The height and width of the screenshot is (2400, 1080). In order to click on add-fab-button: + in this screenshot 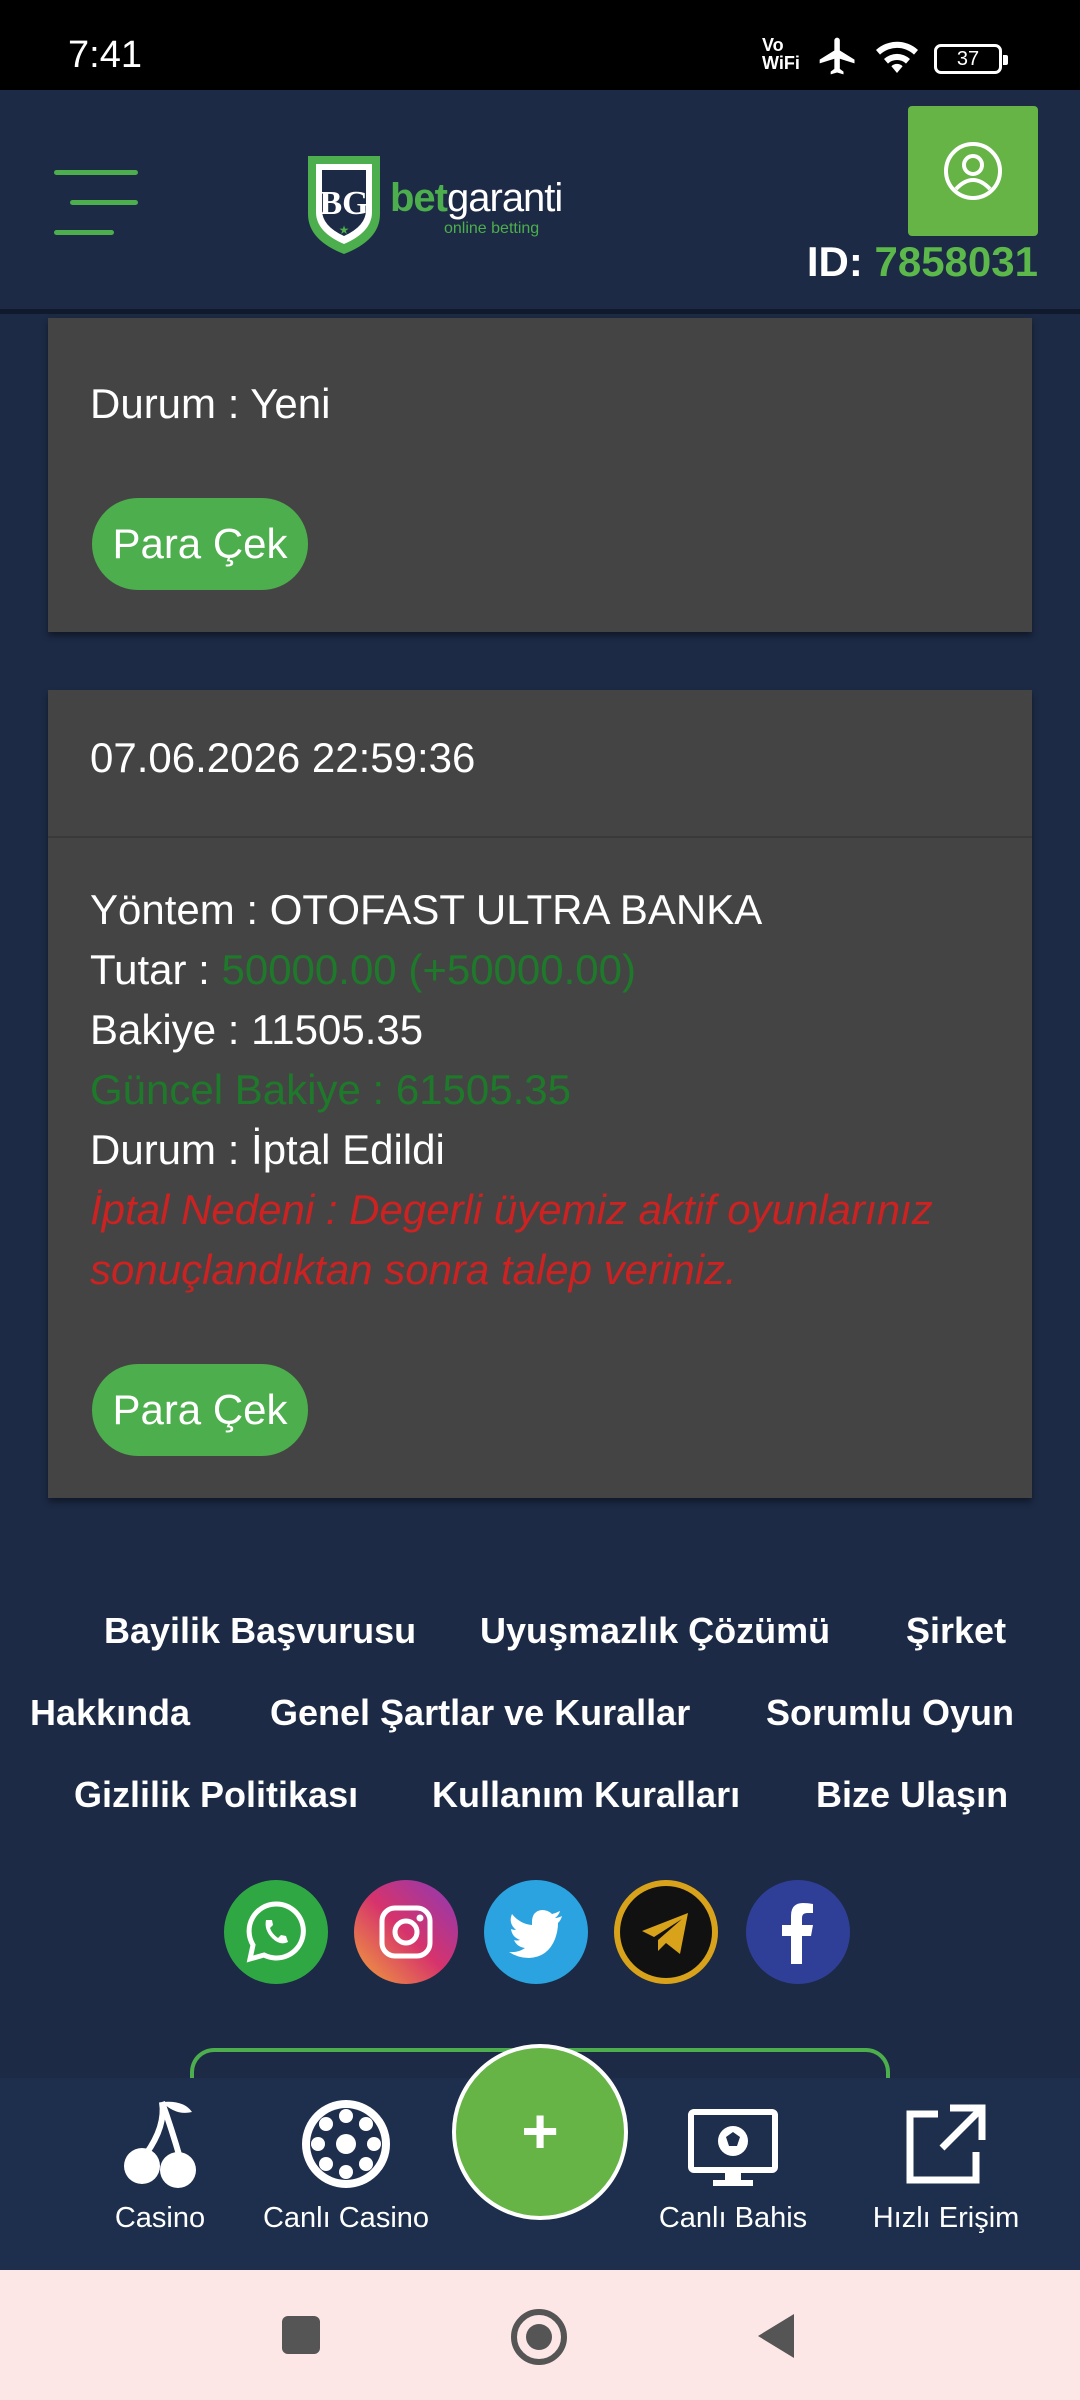, I will do `click(540, 2132)`.